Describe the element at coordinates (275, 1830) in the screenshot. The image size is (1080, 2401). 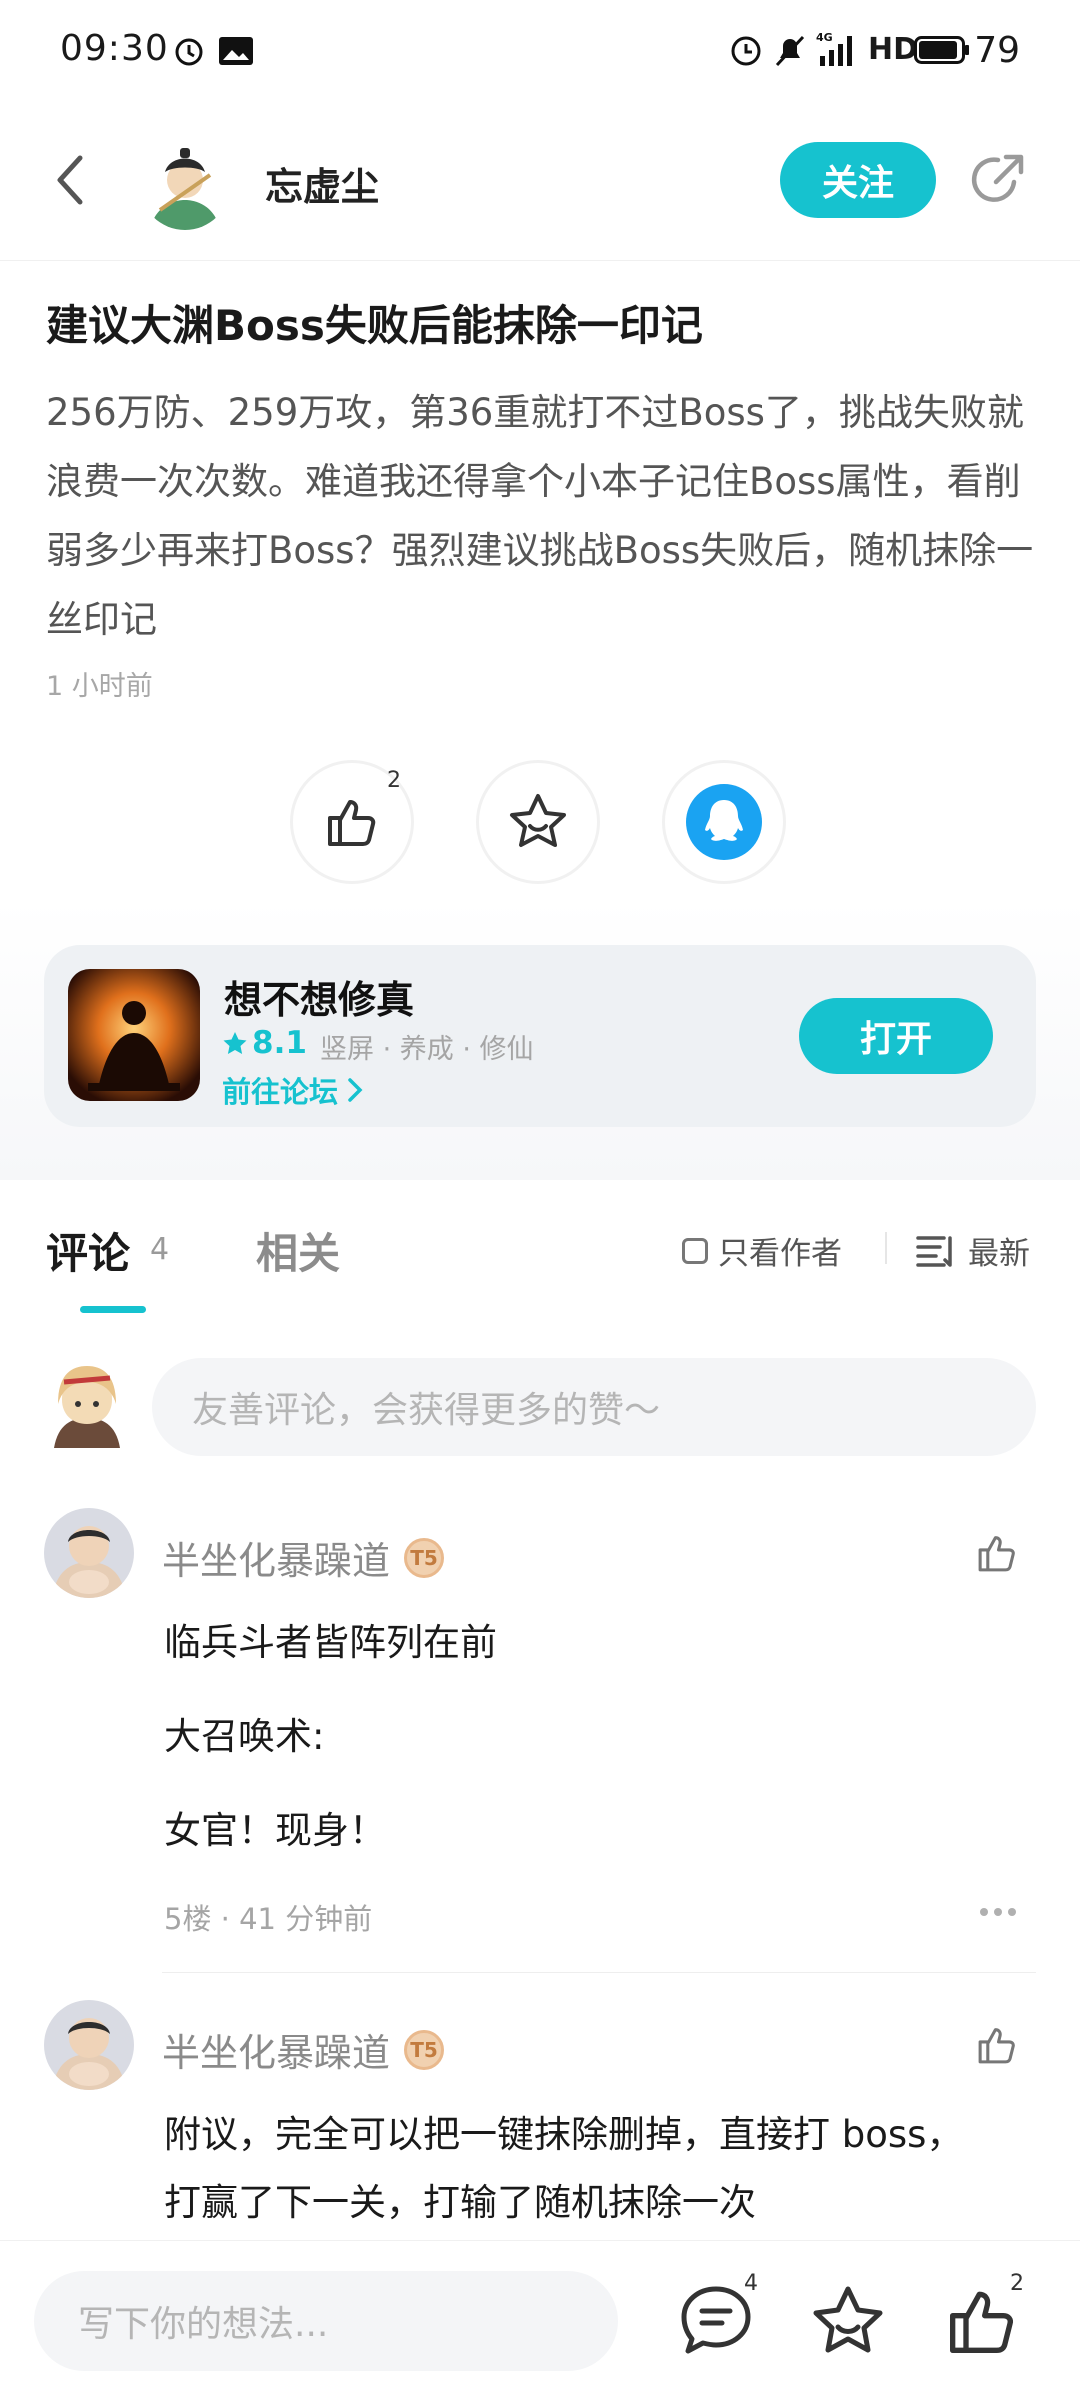
I see `comment-line: 女官！现身！` at that location.